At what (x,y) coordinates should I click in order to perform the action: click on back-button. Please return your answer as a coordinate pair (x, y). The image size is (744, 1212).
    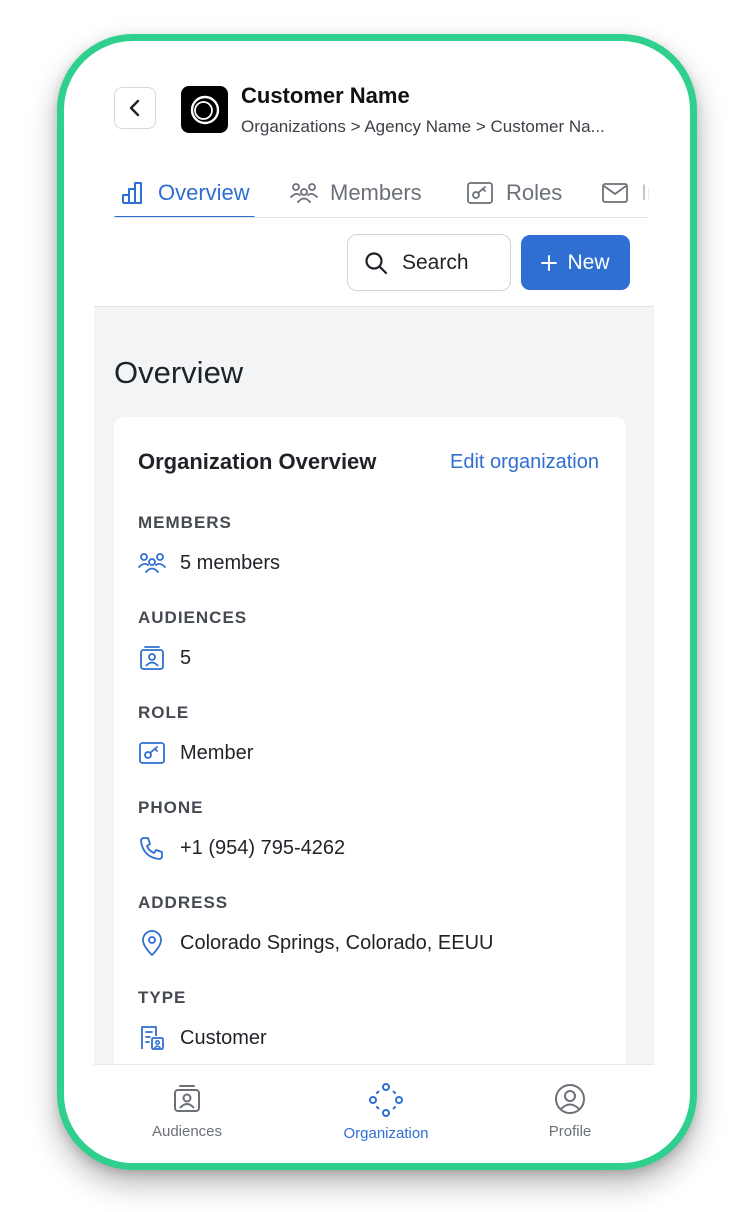
    Looking at the image, I should click on (135, 108).